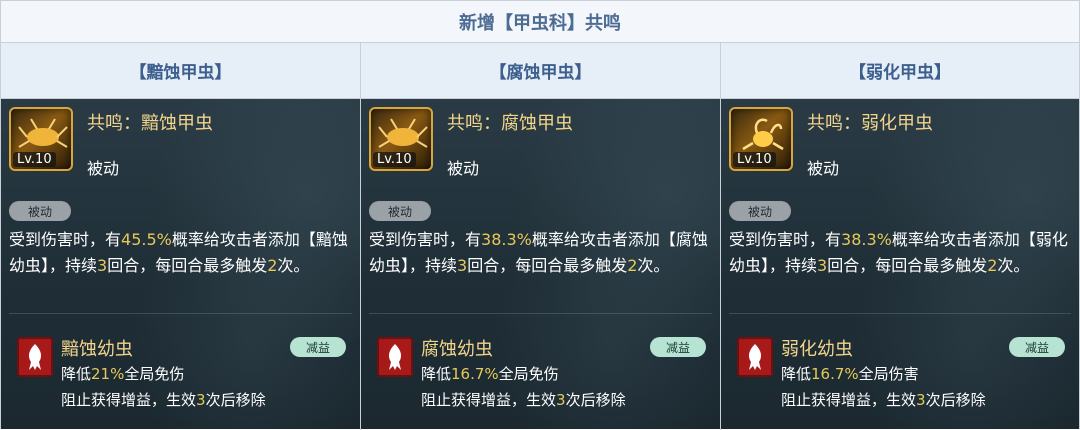 This screenshot has height=430, width=1080. Describe the element at coordinates (523, 387) in the screenshot. I see `debuff-description: 降低16.7%全局免伤 阻止获得增益，生效3次后移除` at that location.